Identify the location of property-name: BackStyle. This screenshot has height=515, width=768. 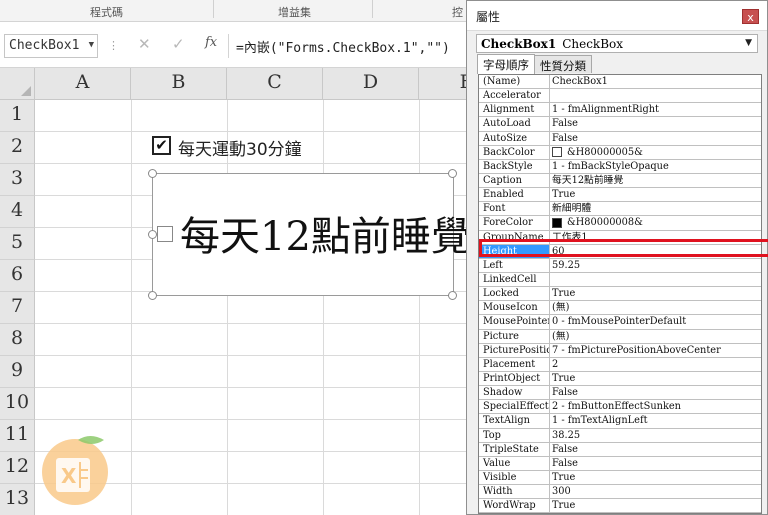
(514, 166).